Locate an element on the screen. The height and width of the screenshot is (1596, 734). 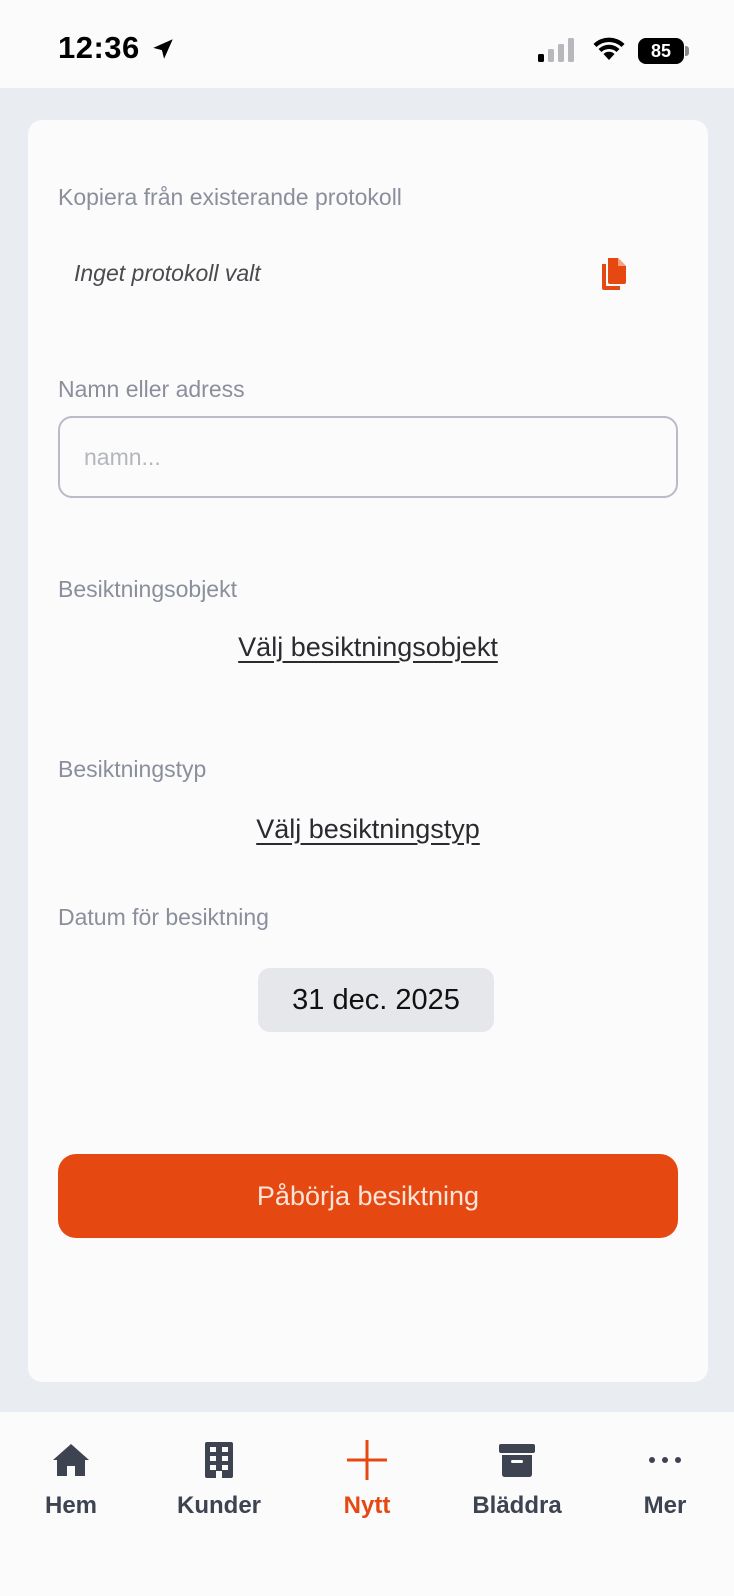
more-icon is located at coordinates (665, 1460).